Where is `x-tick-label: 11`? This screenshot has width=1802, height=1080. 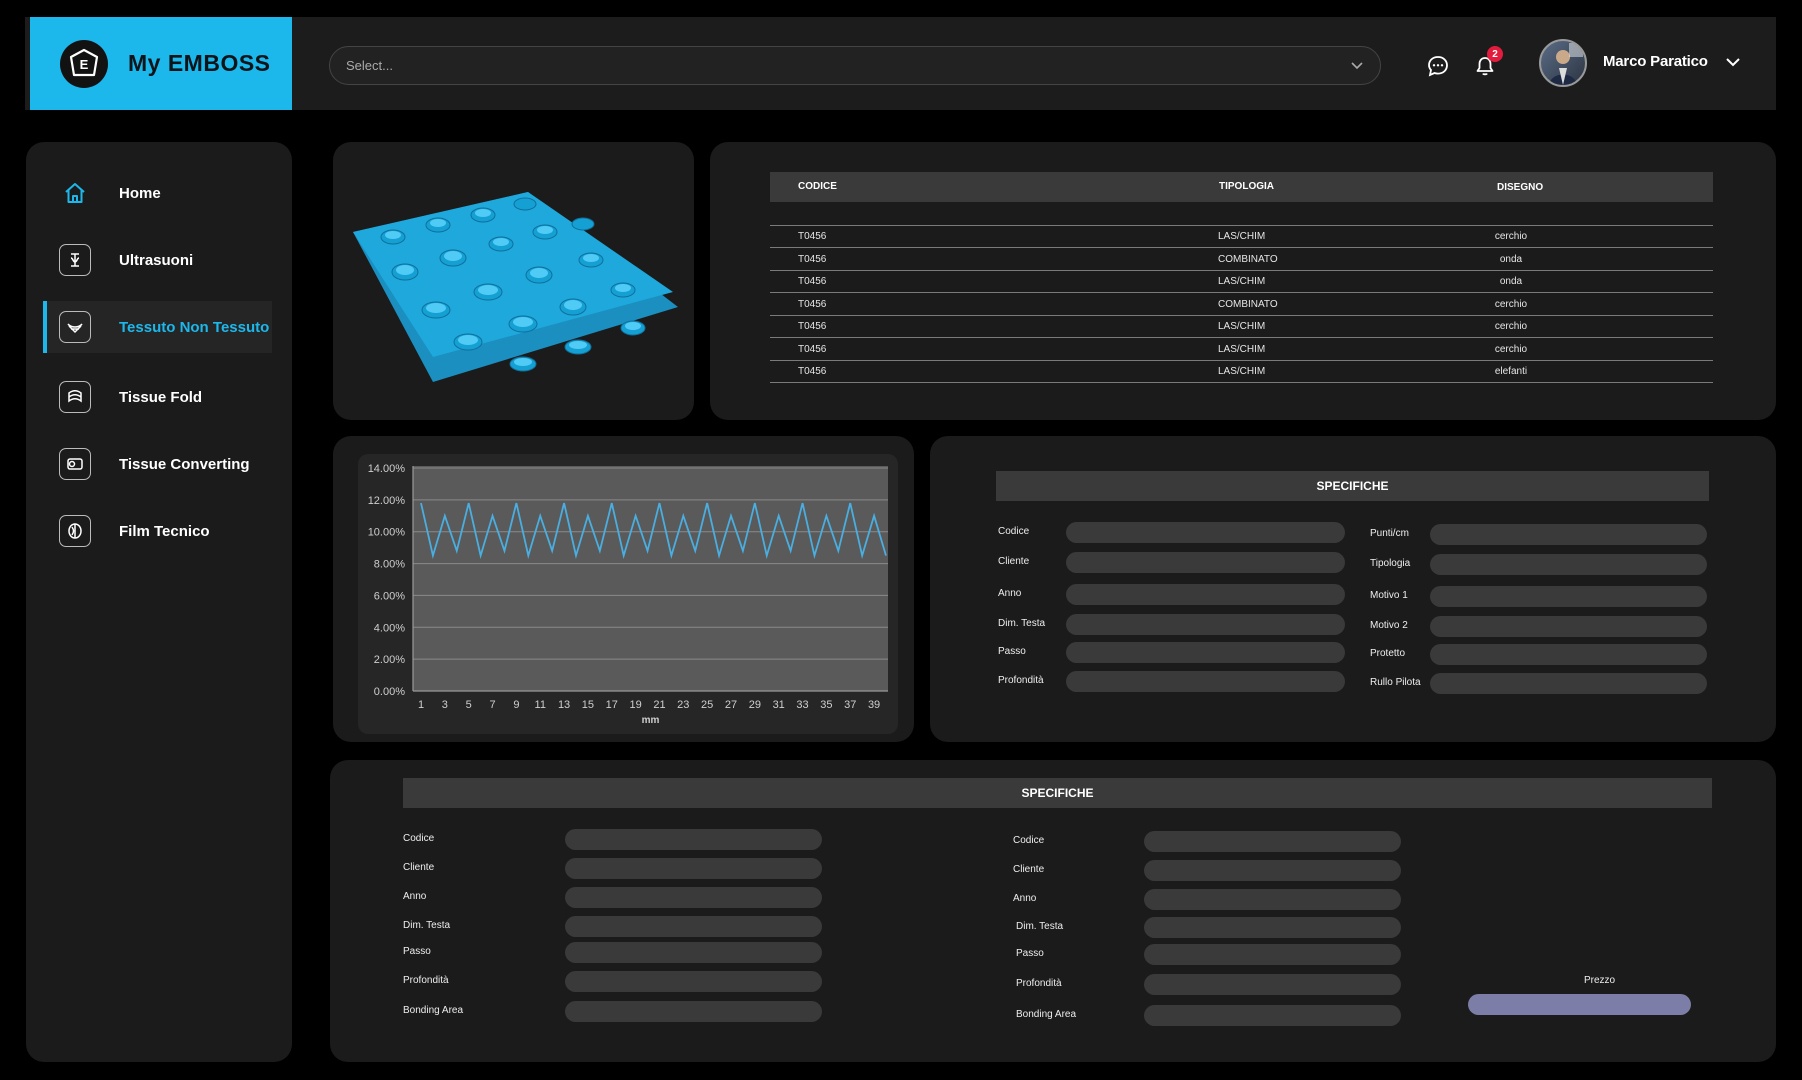 x-tick-label: 11 is located at coordinates (540, 705).